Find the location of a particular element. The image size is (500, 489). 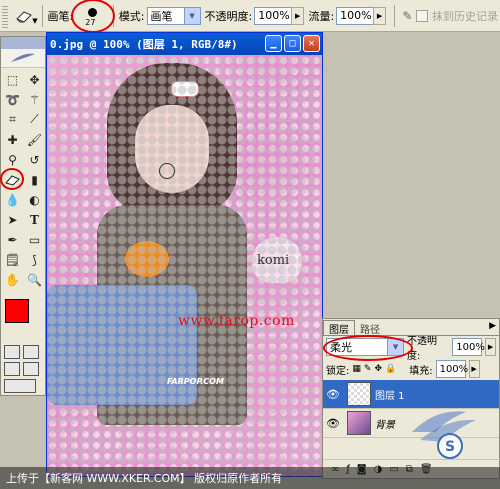

erase-history-checkbox is located at coordinates (422, 15).